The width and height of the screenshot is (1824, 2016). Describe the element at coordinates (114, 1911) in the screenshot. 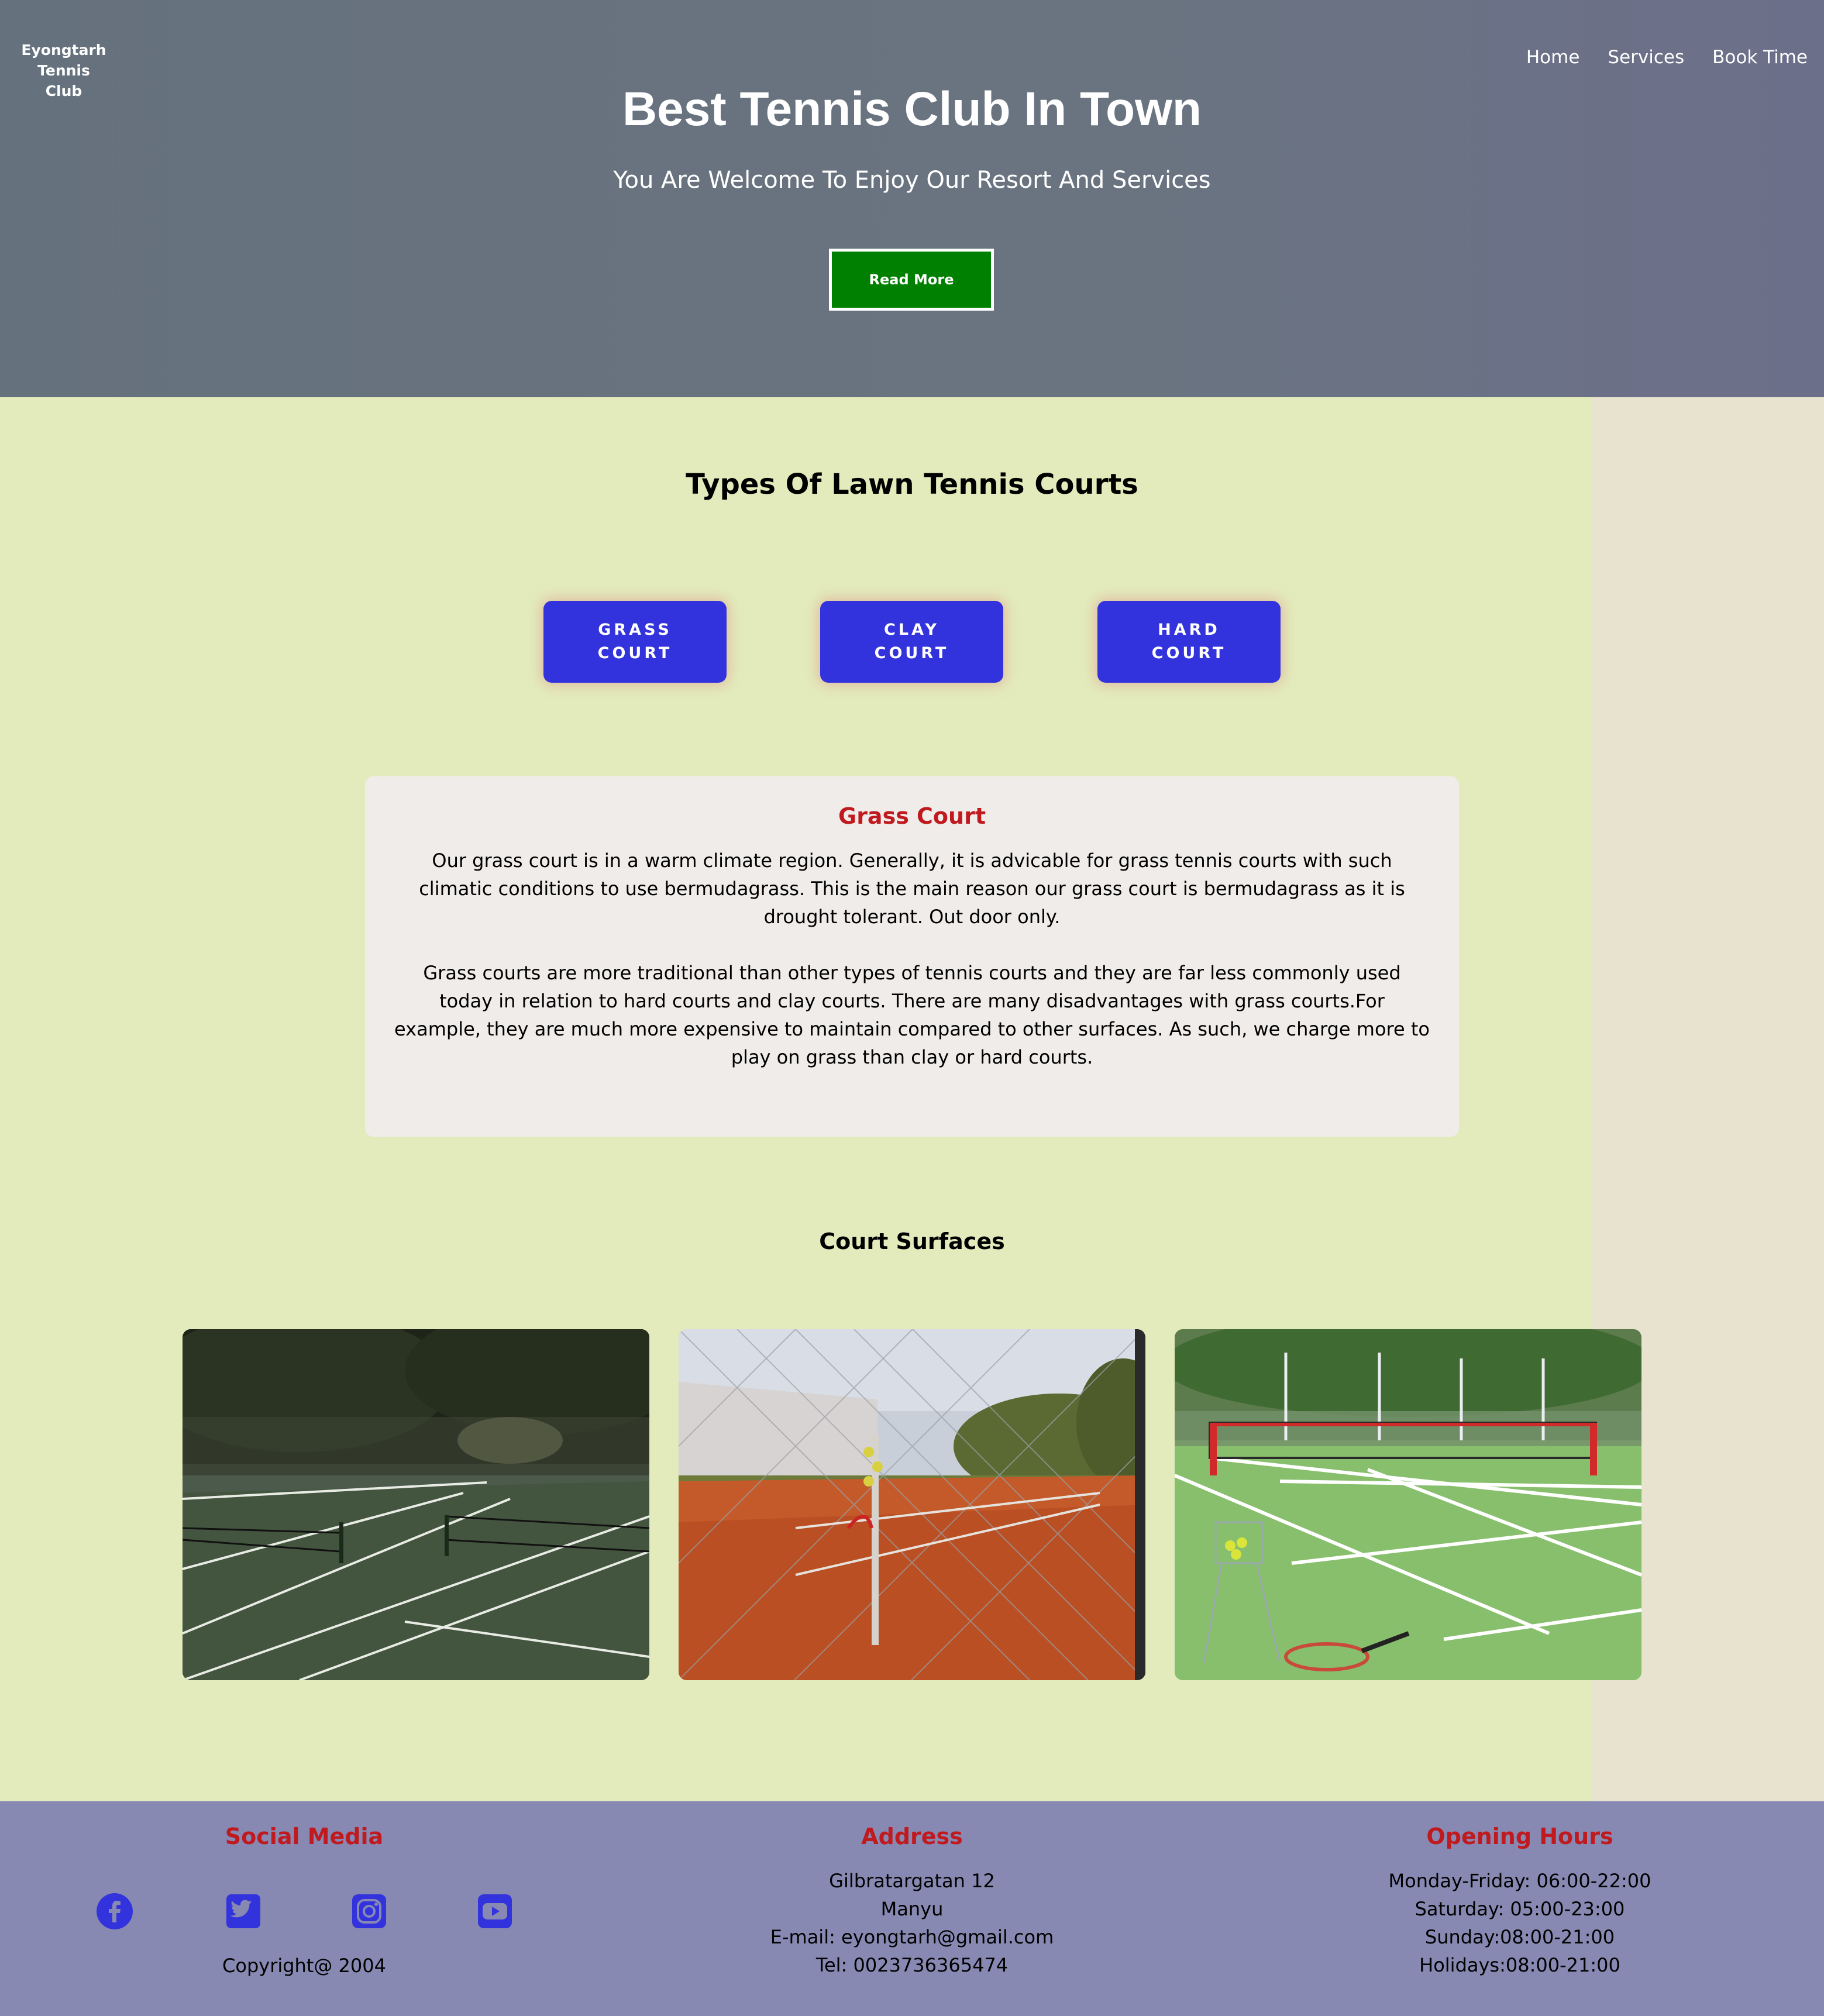

I see `facebook-icon` at that location.